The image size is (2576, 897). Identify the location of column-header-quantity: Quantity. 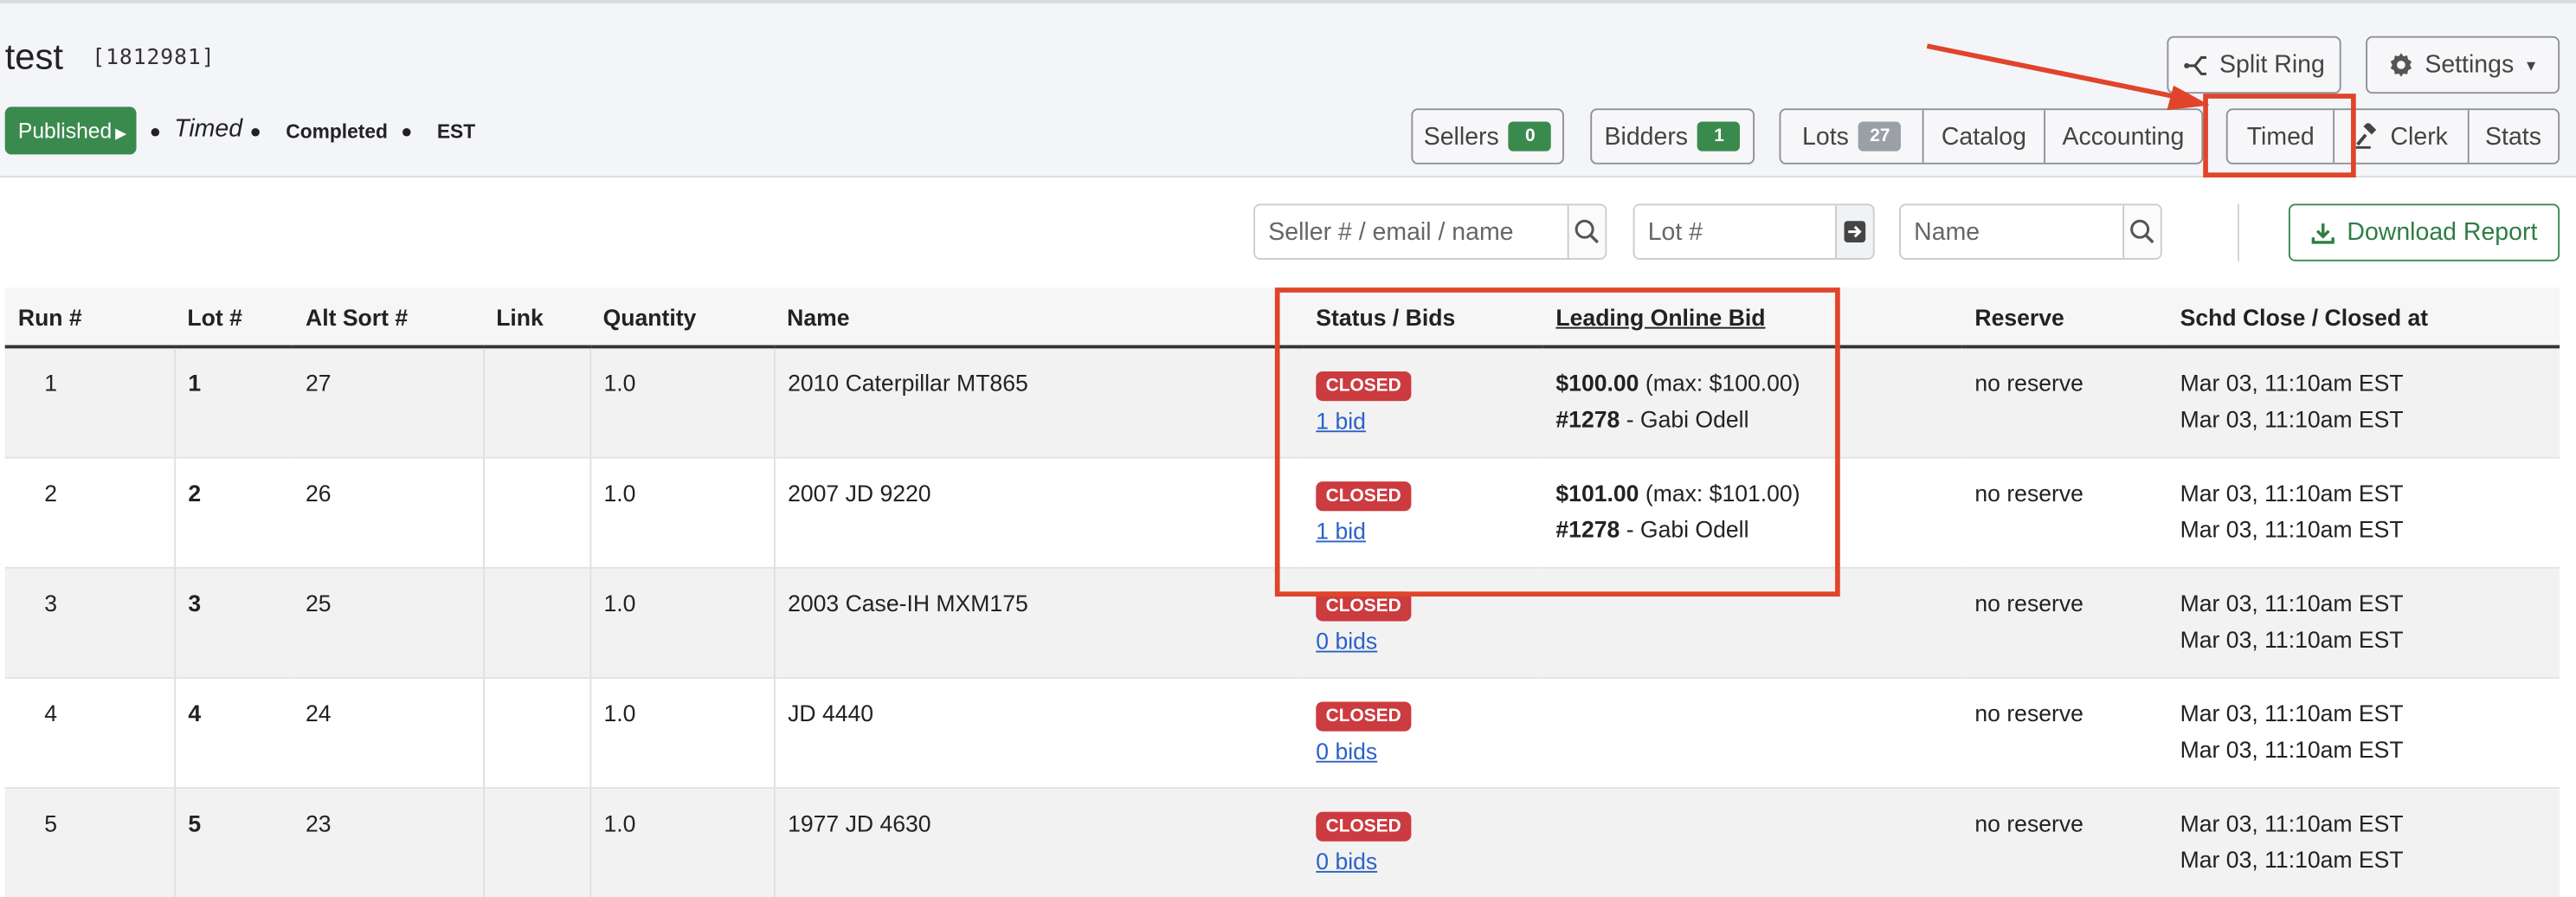
(681, 318).